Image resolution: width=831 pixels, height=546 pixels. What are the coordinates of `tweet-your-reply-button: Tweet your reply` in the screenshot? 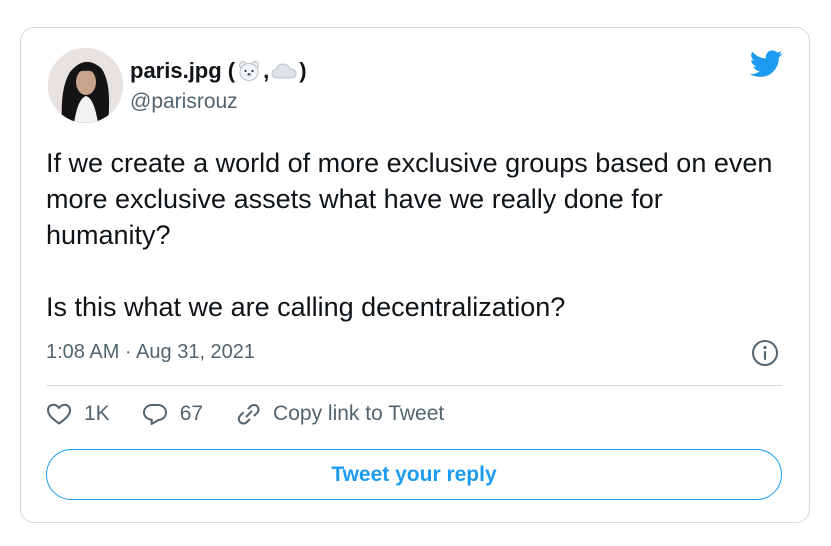 It's located at (414, 474).